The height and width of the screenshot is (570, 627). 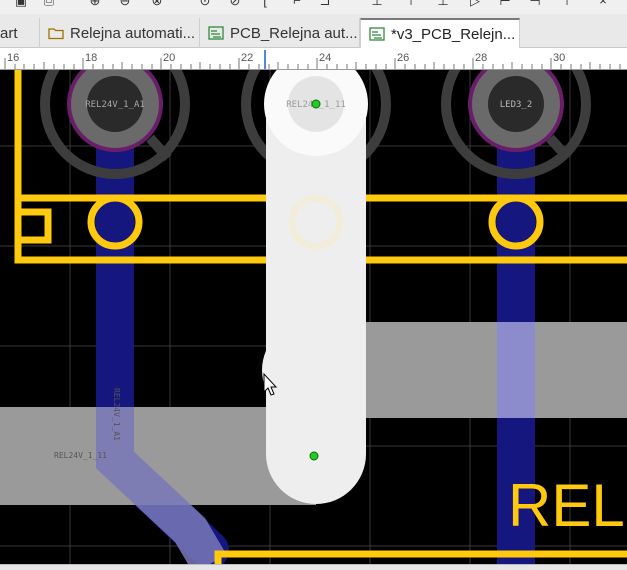 What do you see at coordinates (505, 4) in the screenshot?
I see `toolbar-icon: ⊢` at bounding box center [505, 4].